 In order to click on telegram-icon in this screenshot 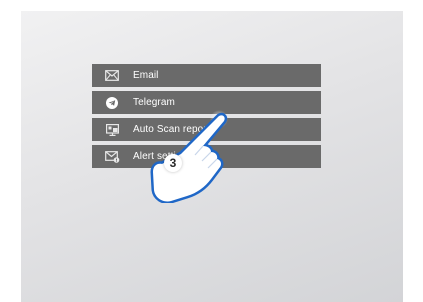, I will do `click(112, 103)`.